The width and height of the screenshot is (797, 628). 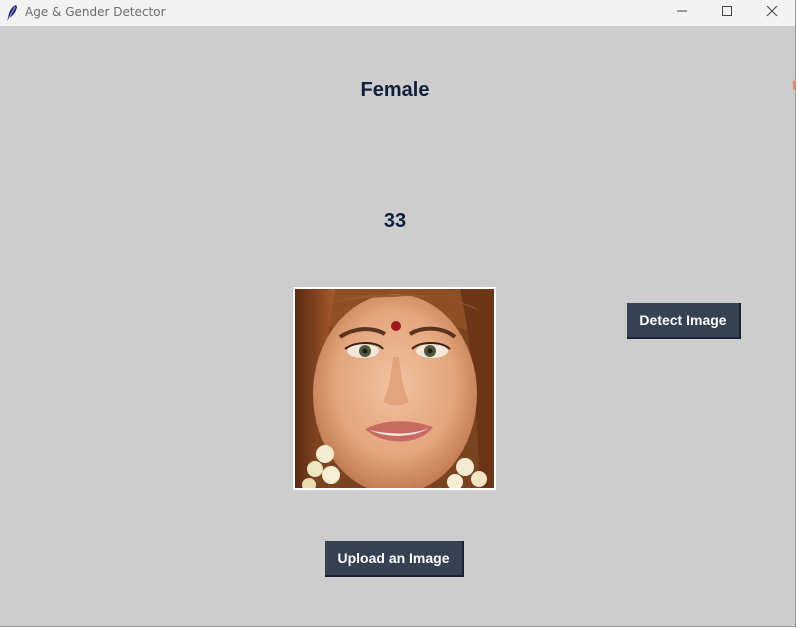 I want to click on minimize-icon, so click(x=682, y=13).